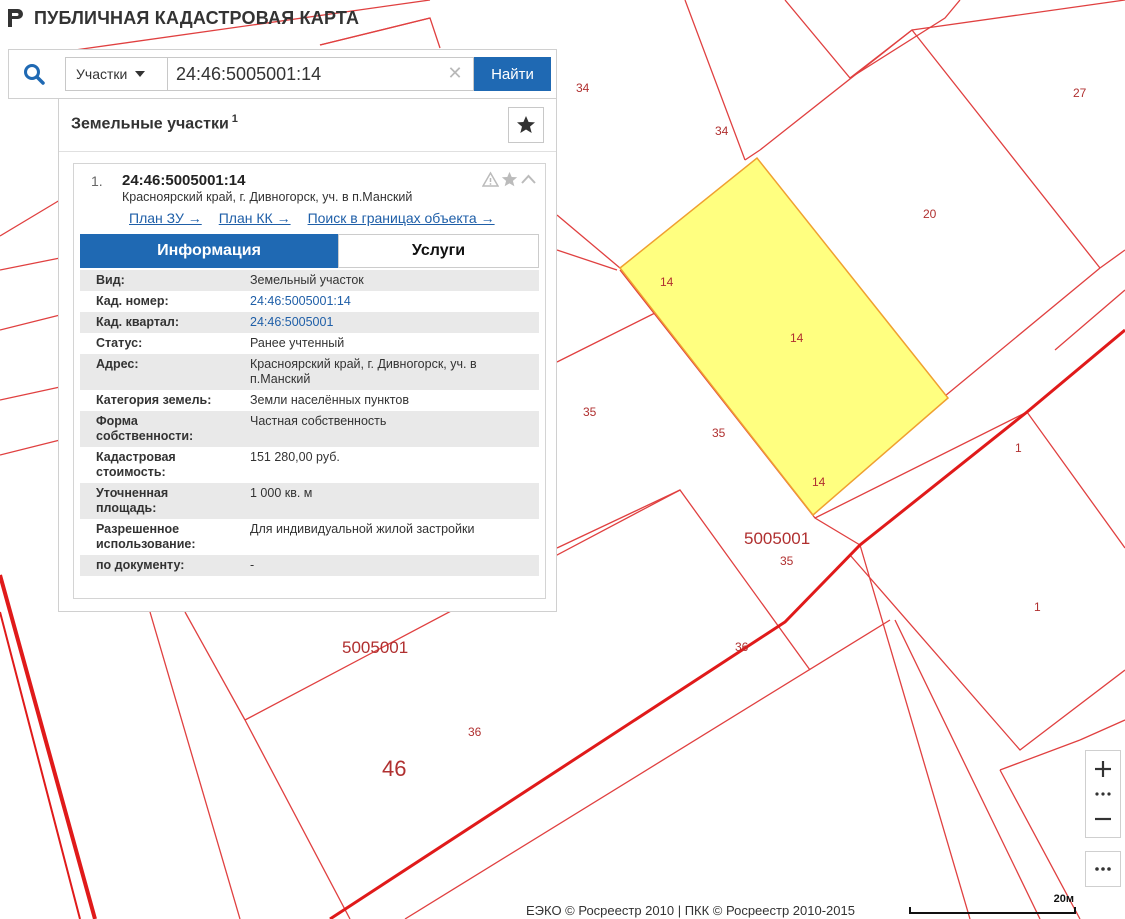 This screenshot has height=919, width=1125. Describe the element at coordinates (157, 280) in the screenshot. I see `info-key: Вид:` at that location.